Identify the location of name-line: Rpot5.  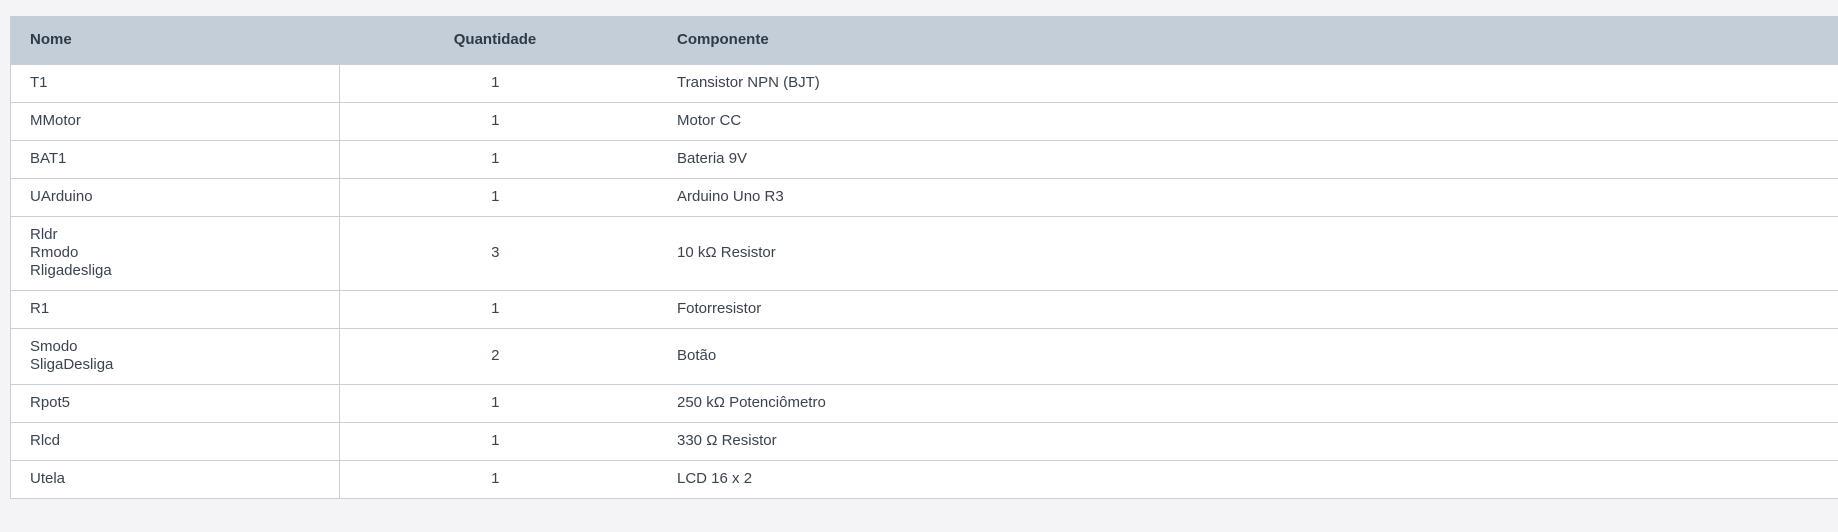
(50, 402).